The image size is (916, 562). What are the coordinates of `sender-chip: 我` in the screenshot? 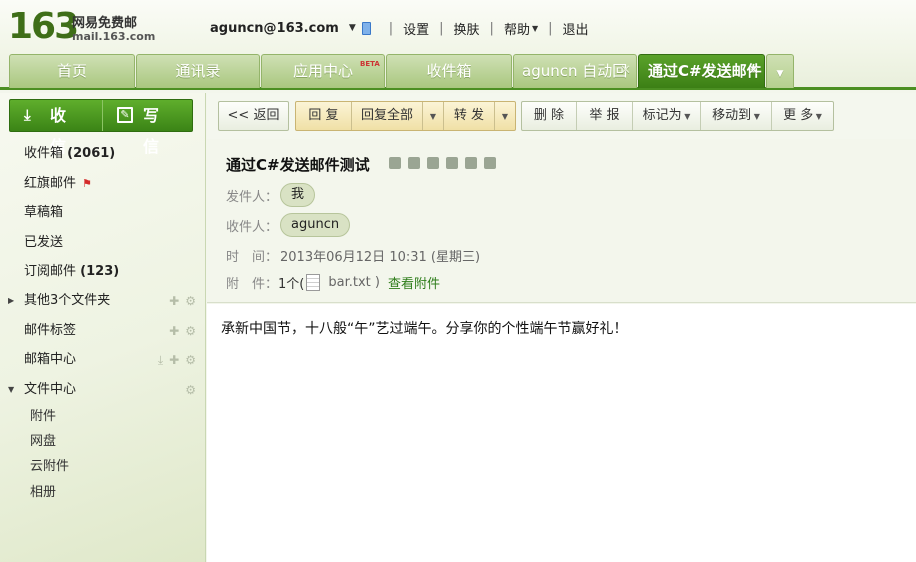 It's located at (298, 195).